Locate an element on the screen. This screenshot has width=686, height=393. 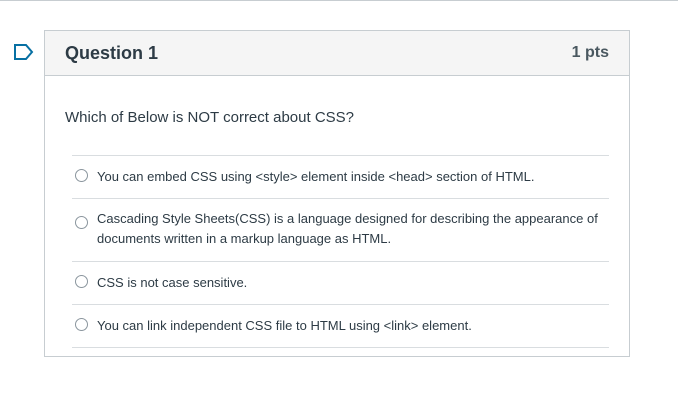
answer-label: CSS is not case sensitive. is located at coordinates (172, 282).